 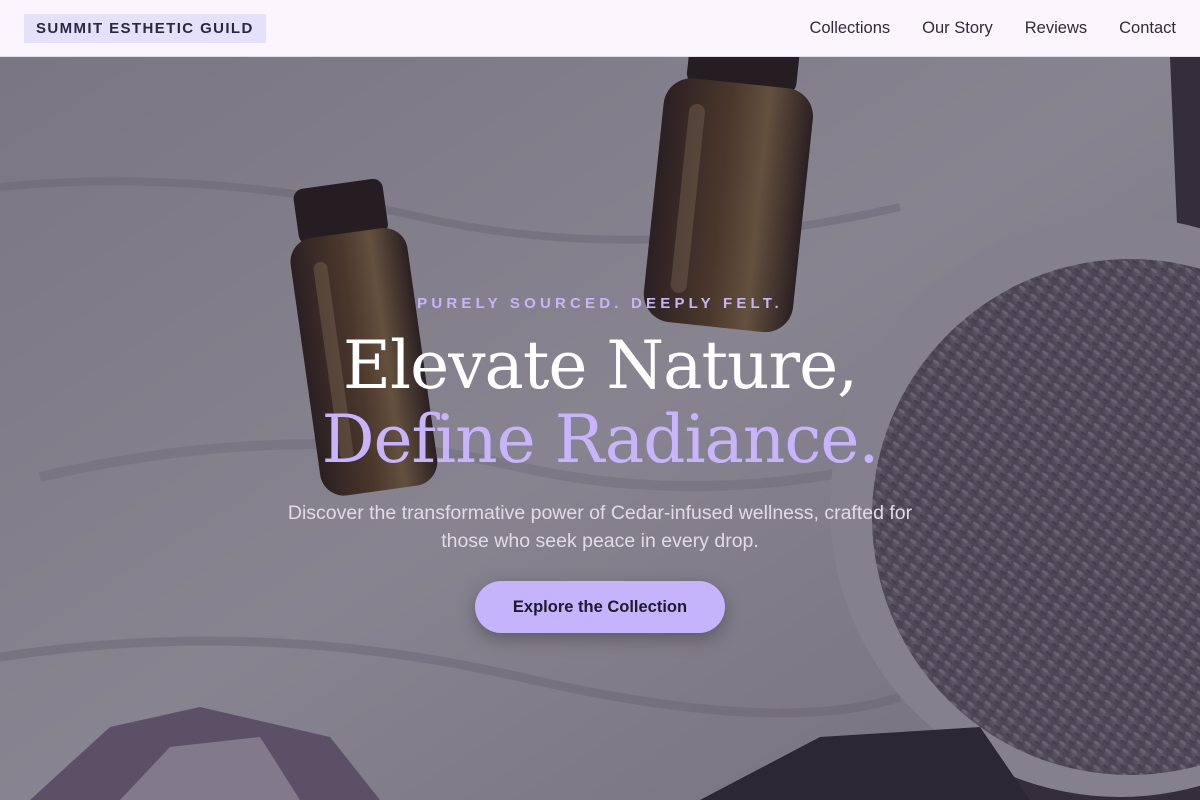 What do you see at coordinates (600, 365) in the screenshot?
I see `headline-line-1: Elevate Nature,` at bounding box center [600, 365].